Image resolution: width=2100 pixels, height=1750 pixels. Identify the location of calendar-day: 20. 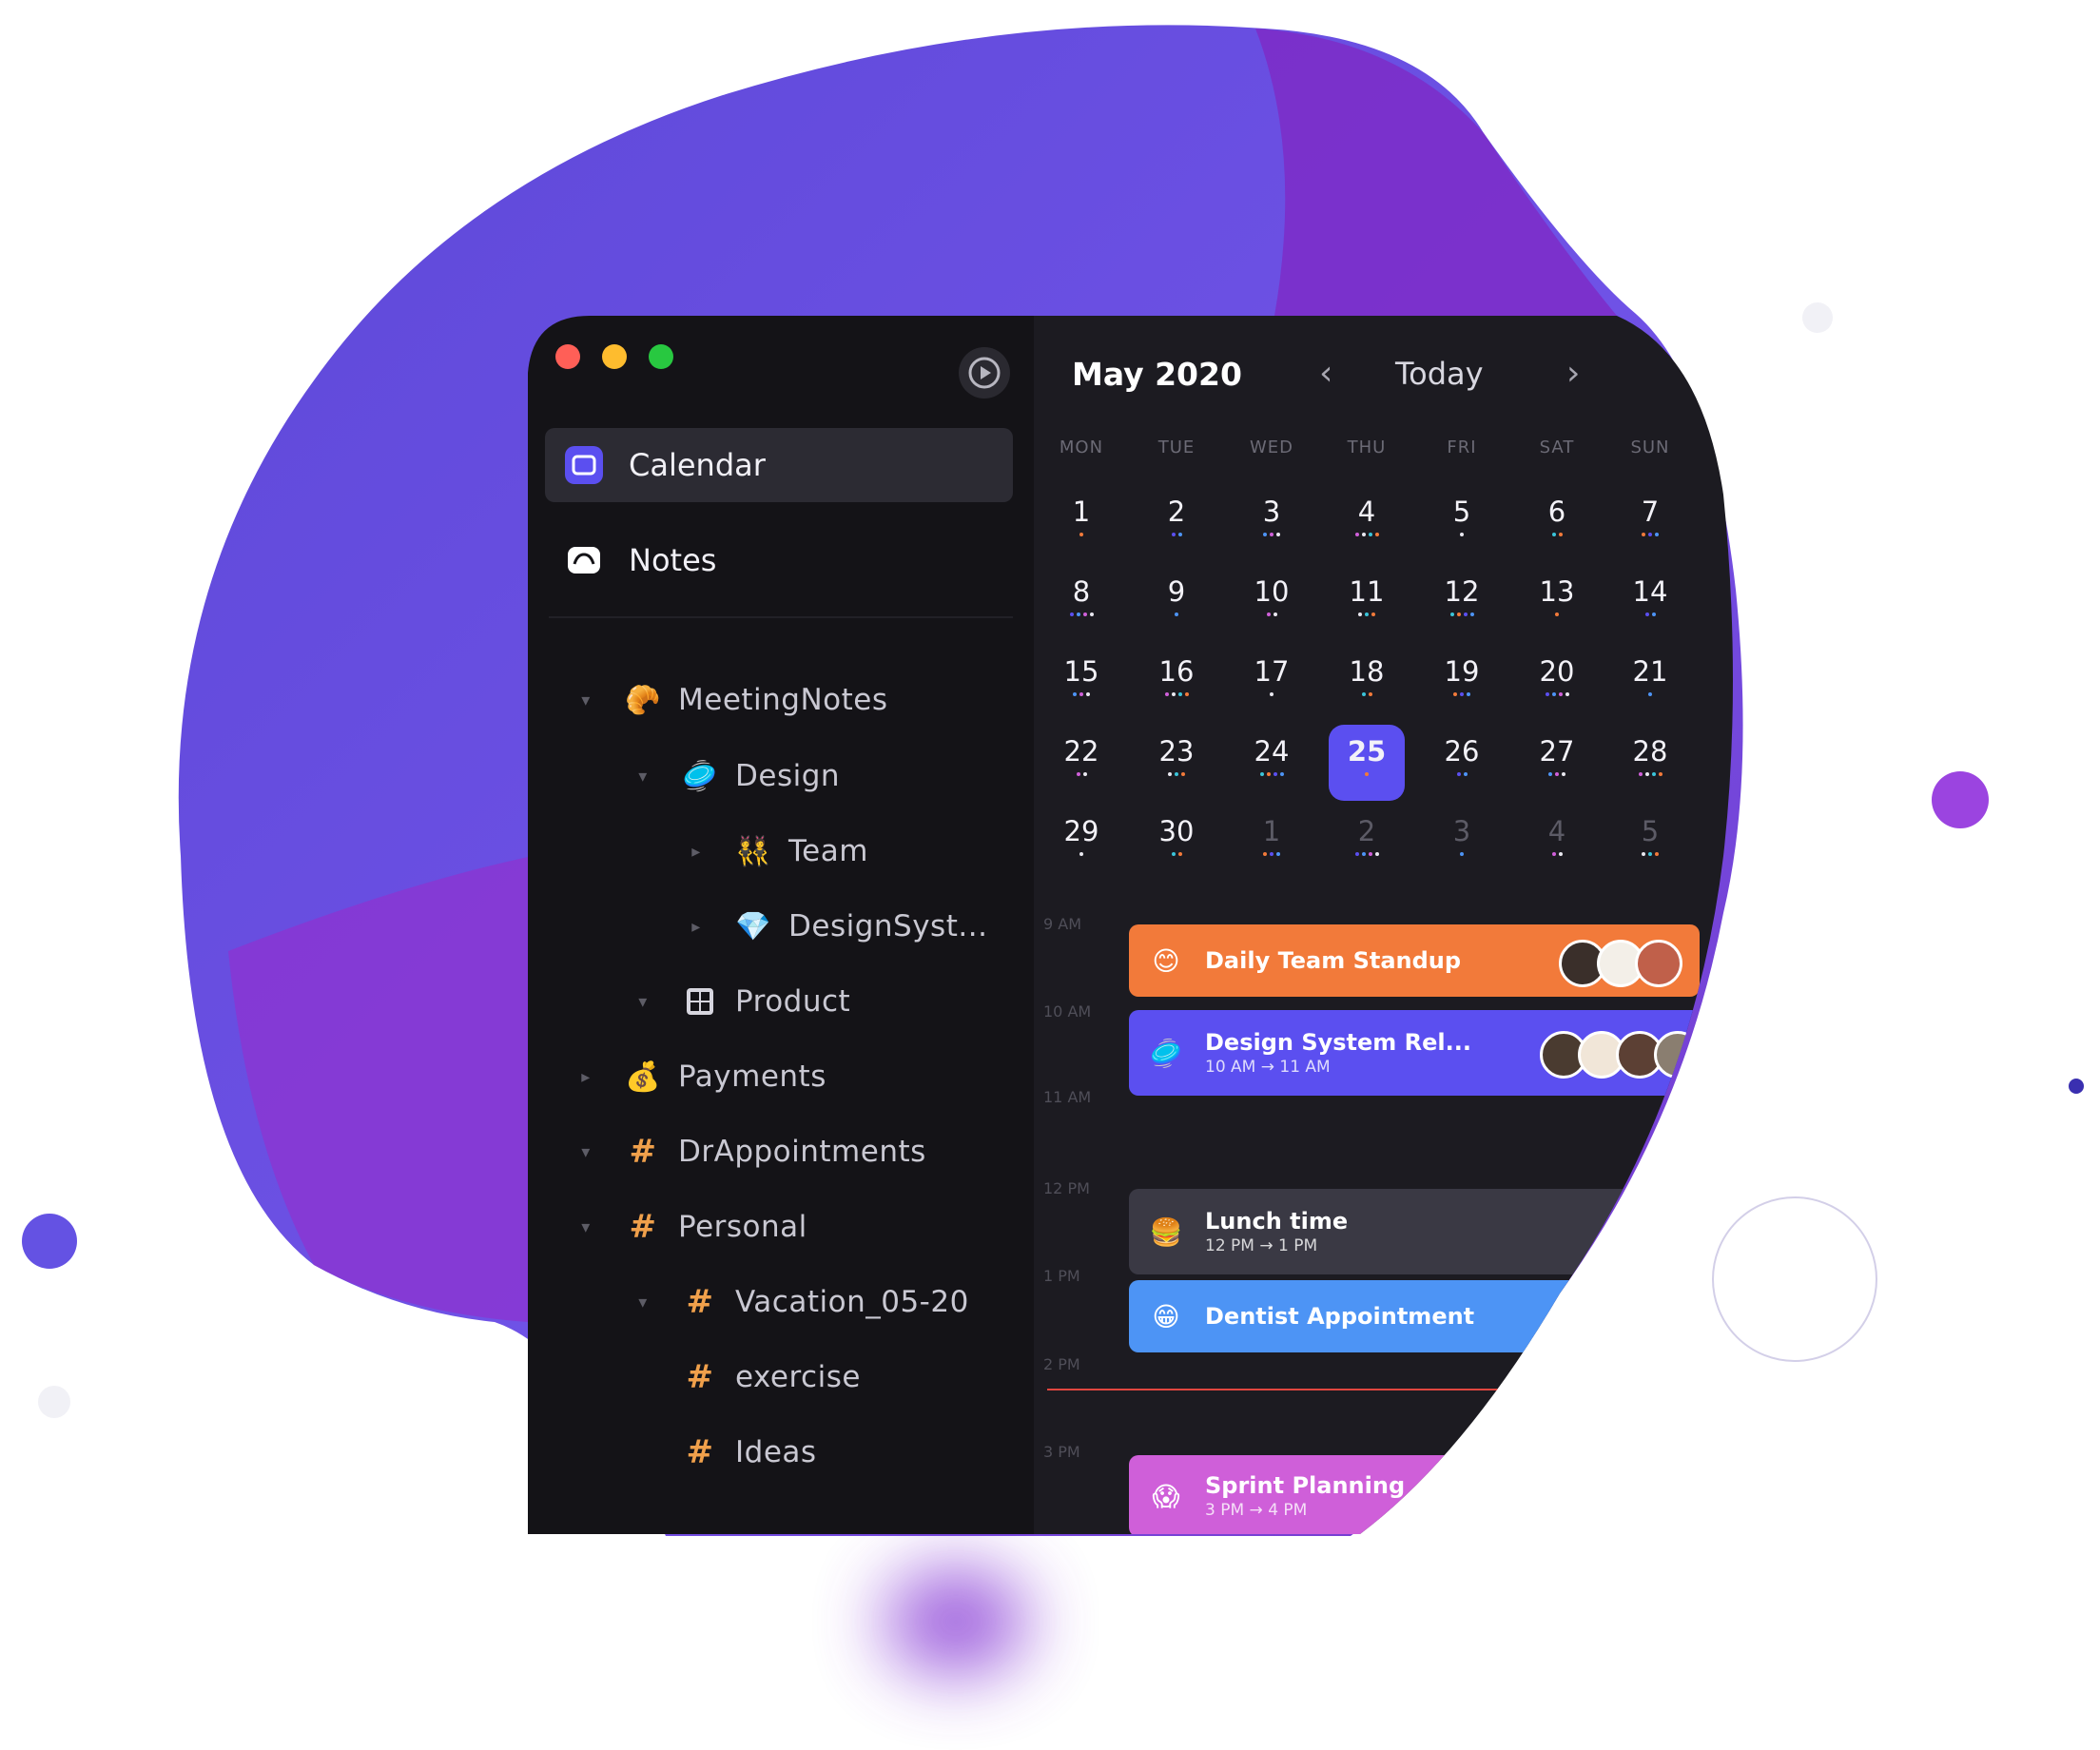
(1557, 683).